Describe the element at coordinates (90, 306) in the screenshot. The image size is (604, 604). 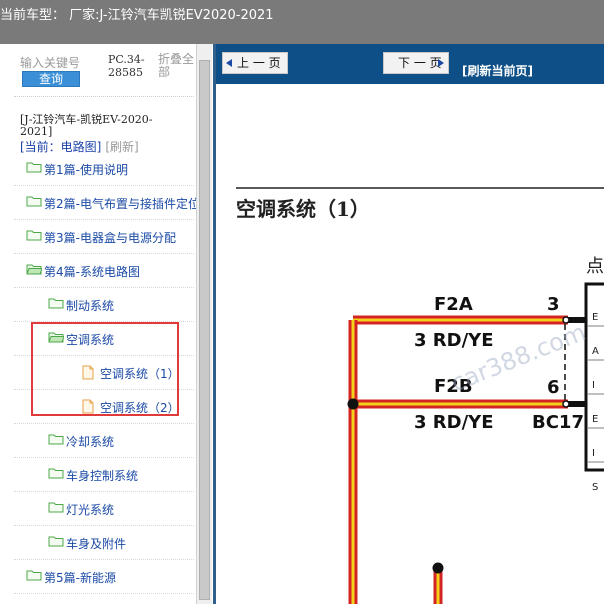
I see `tree-item-label: 制动系统` at that location.